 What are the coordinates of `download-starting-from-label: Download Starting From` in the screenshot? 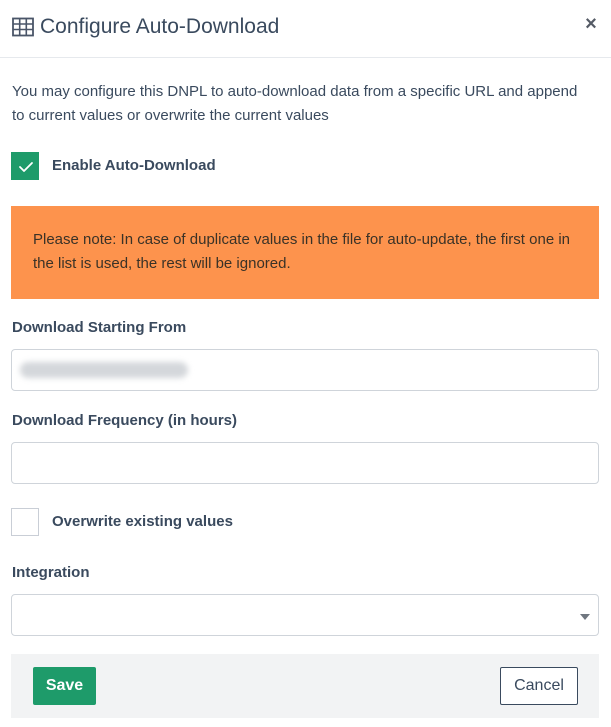 It's located at (99, 327).